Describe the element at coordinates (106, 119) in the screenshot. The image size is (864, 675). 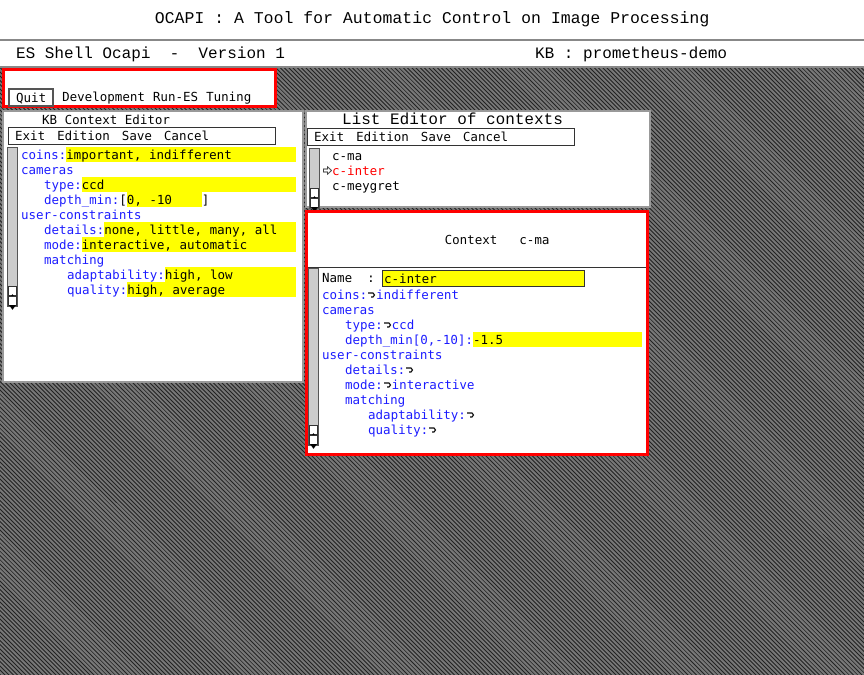
I see `window-title: KB Context Editor` at that location.